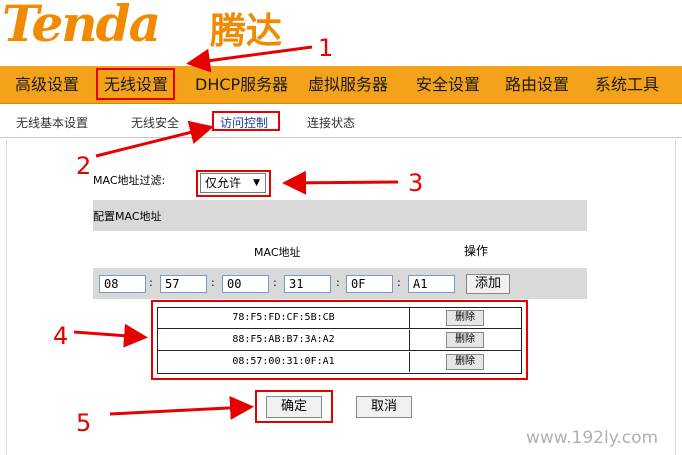 This screenshot has width=682, height=455. Describe the element at coordinates (61, 336) in the screenshot. I see `annotation-number-4: 4` at that location.